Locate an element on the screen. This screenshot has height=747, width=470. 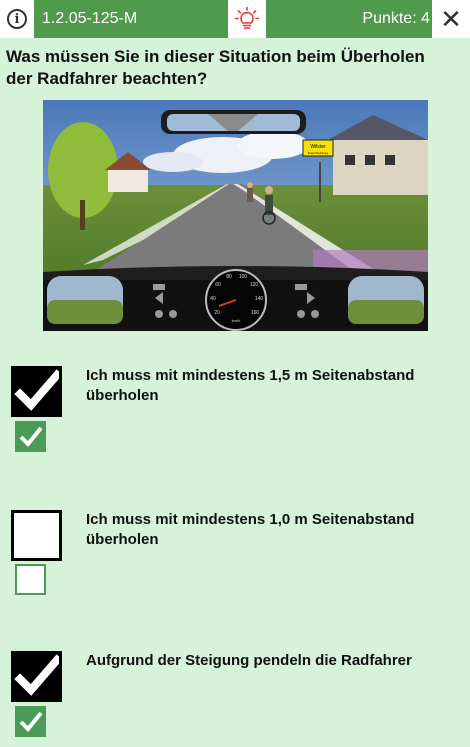
answer-2-solution-marker is located at coordinates (30, 579).